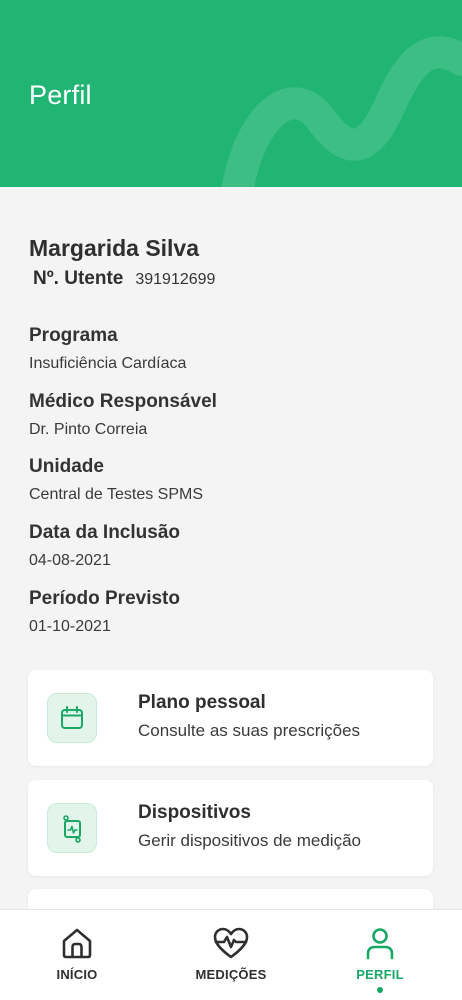 The image size is (462, 1000). What do you see at coordinates (116, 480) in the screenshot?
I see `info-unidade: Unidade Central de Testes SPMS` at bounding box center [116, 480].